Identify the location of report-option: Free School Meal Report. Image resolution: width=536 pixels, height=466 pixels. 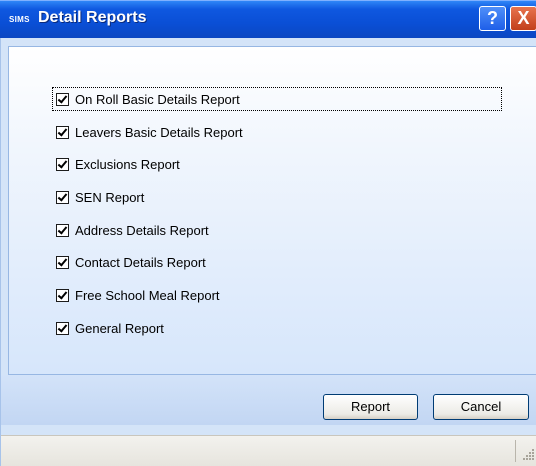
(138, 295).